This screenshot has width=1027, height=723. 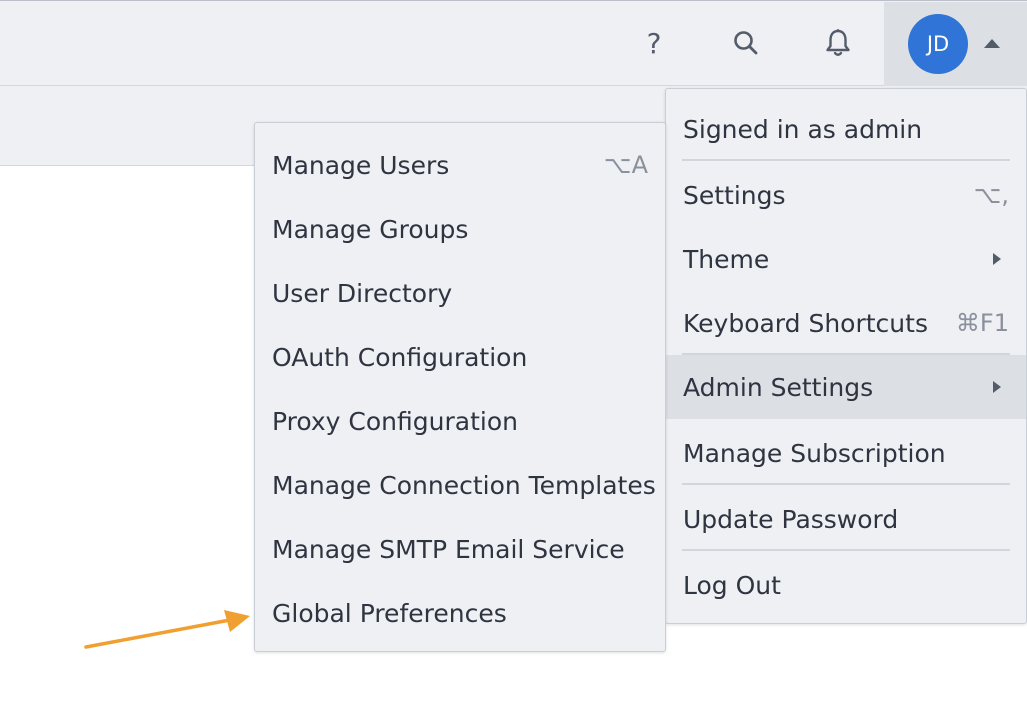 What do you see at coordinates (846, 195) in the screenshot?
I see `menu-item-settings: Settings ⌥,` at bounding box center [846, 195].